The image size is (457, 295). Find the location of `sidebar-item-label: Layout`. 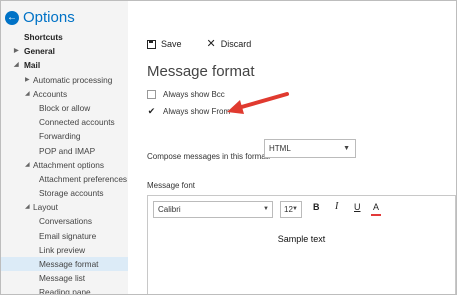

sidebar-item-label: Layout is located at coordinates (45, 207).